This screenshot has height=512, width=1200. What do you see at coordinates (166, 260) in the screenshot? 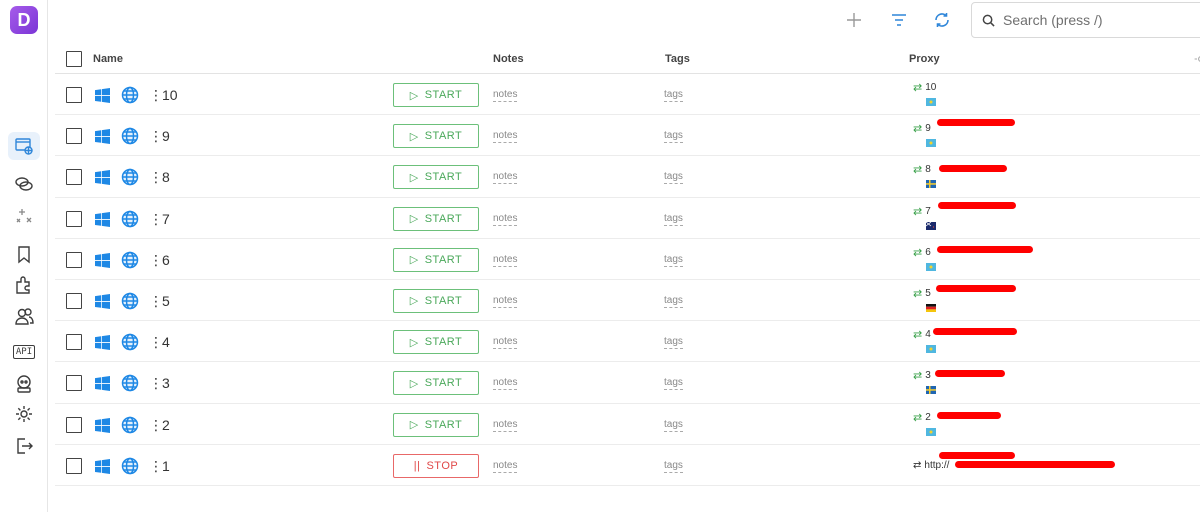
I see `profile-name: 6` at bounding box center [166, 260].